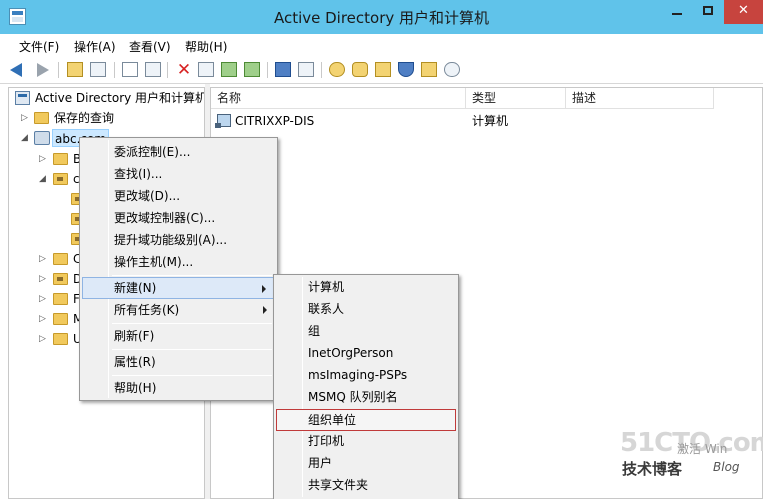 The image size is (763, 499). What do you see at coordinates (275, 121) in the screenshot?
I see `list-item-name: CITRIXXP-DIS` at bounding box center [275, 121].